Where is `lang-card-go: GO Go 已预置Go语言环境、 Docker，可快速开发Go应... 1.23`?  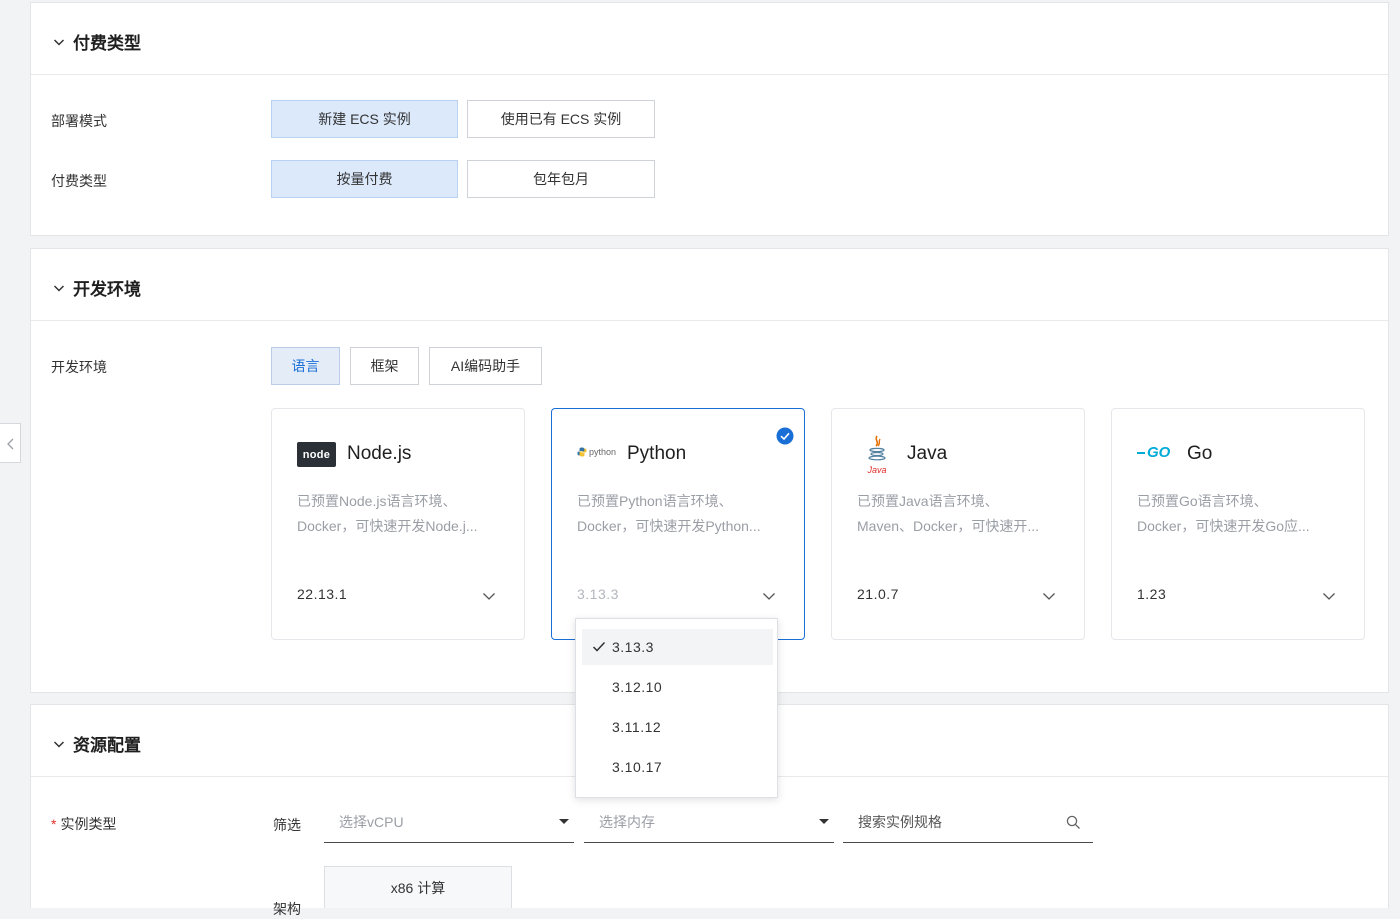
lang-card-go: GO Go 已预置Go语言环境、 Docker，可快速开发Go应... 1.23 is located at coordinates (1238, 524).